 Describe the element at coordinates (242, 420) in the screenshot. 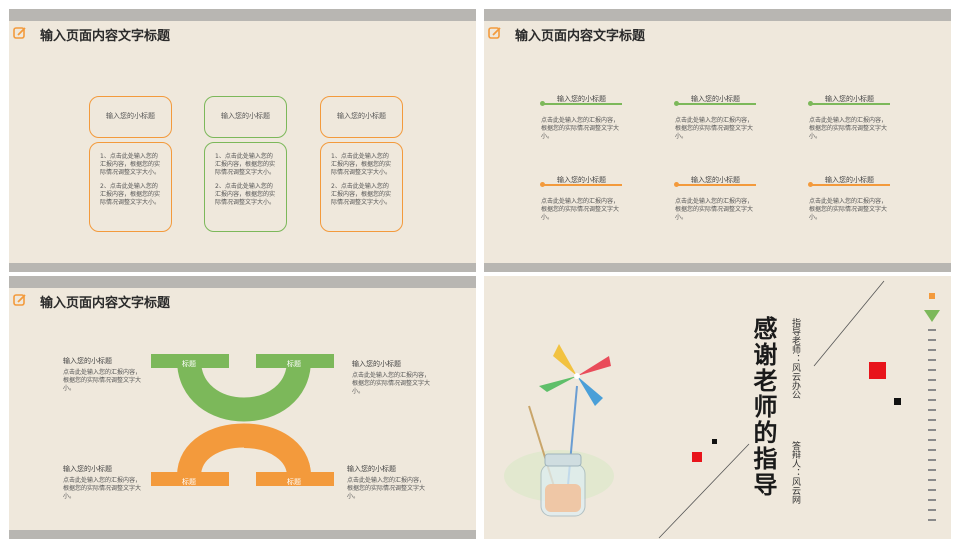

I see `interlocking-arcs-graphic` at that location.